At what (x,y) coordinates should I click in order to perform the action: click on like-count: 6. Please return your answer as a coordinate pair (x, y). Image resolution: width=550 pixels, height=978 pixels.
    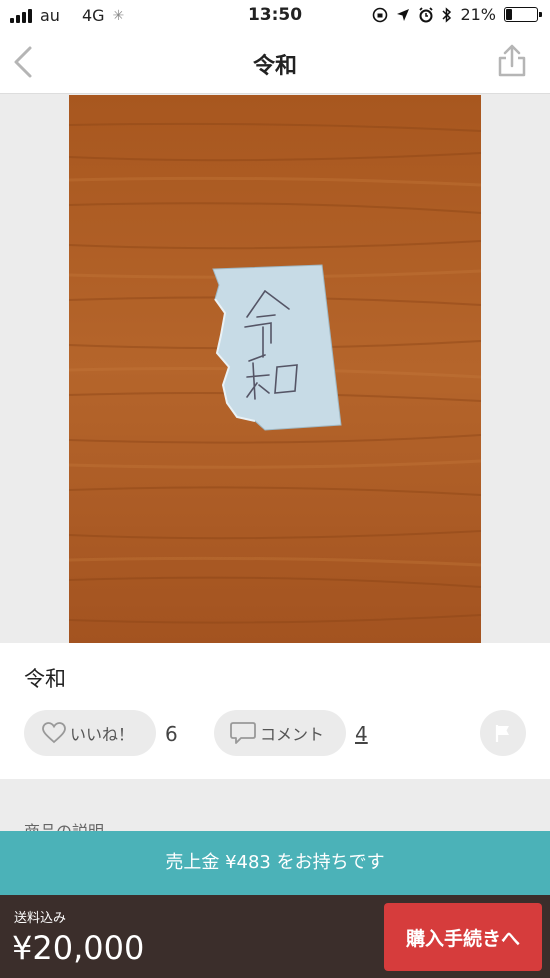
    Looking at the image, I should click on (171, 734).